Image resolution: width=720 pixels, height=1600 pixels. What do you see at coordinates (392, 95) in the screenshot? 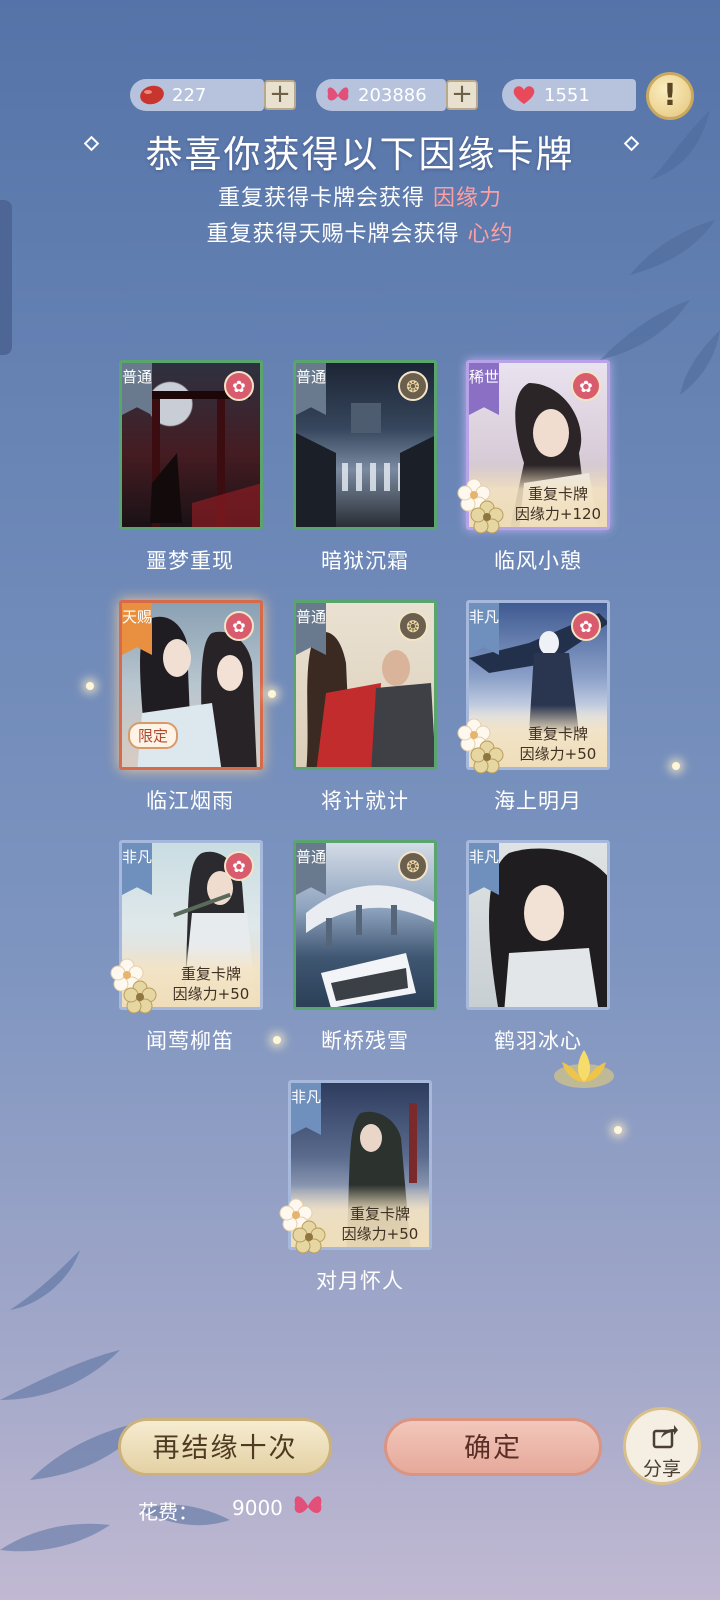
I see `currency-value: 203886` at bounding box center [392, 95].